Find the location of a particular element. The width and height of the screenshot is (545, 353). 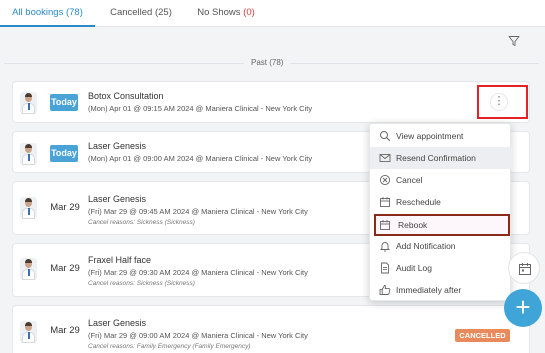

menu-item-cancel: Cancel is located at coordinates (441, 180).